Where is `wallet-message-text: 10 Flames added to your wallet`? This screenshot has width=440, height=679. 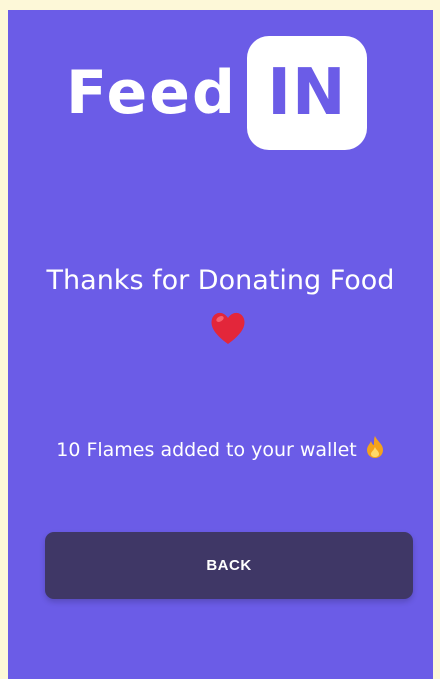 wallet-message-text: 10 Flames added to your wallet is located at coordinates (206, 450).